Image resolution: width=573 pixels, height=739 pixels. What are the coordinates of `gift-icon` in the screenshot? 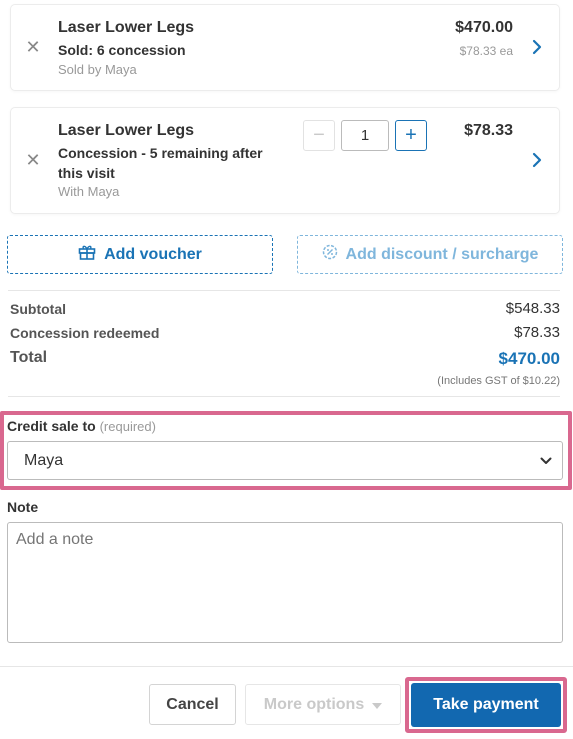 It's located at (87, 254).